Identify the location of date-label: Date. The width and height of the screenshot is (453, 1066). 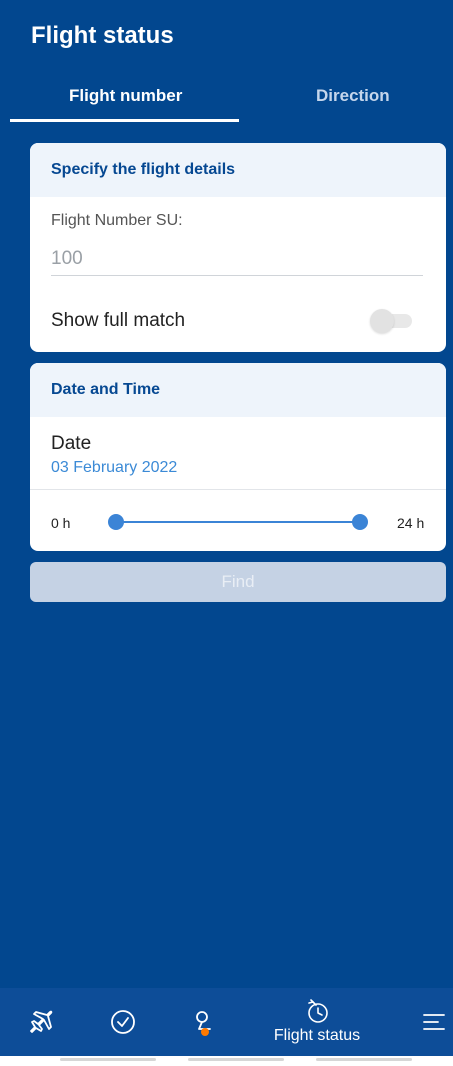
(71, 443).